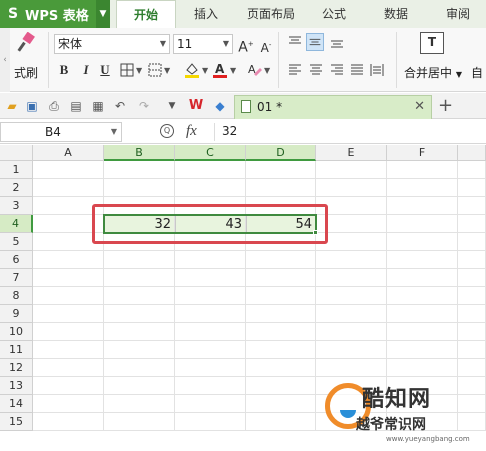  I want to click on cell-a11, so click(68, 350).